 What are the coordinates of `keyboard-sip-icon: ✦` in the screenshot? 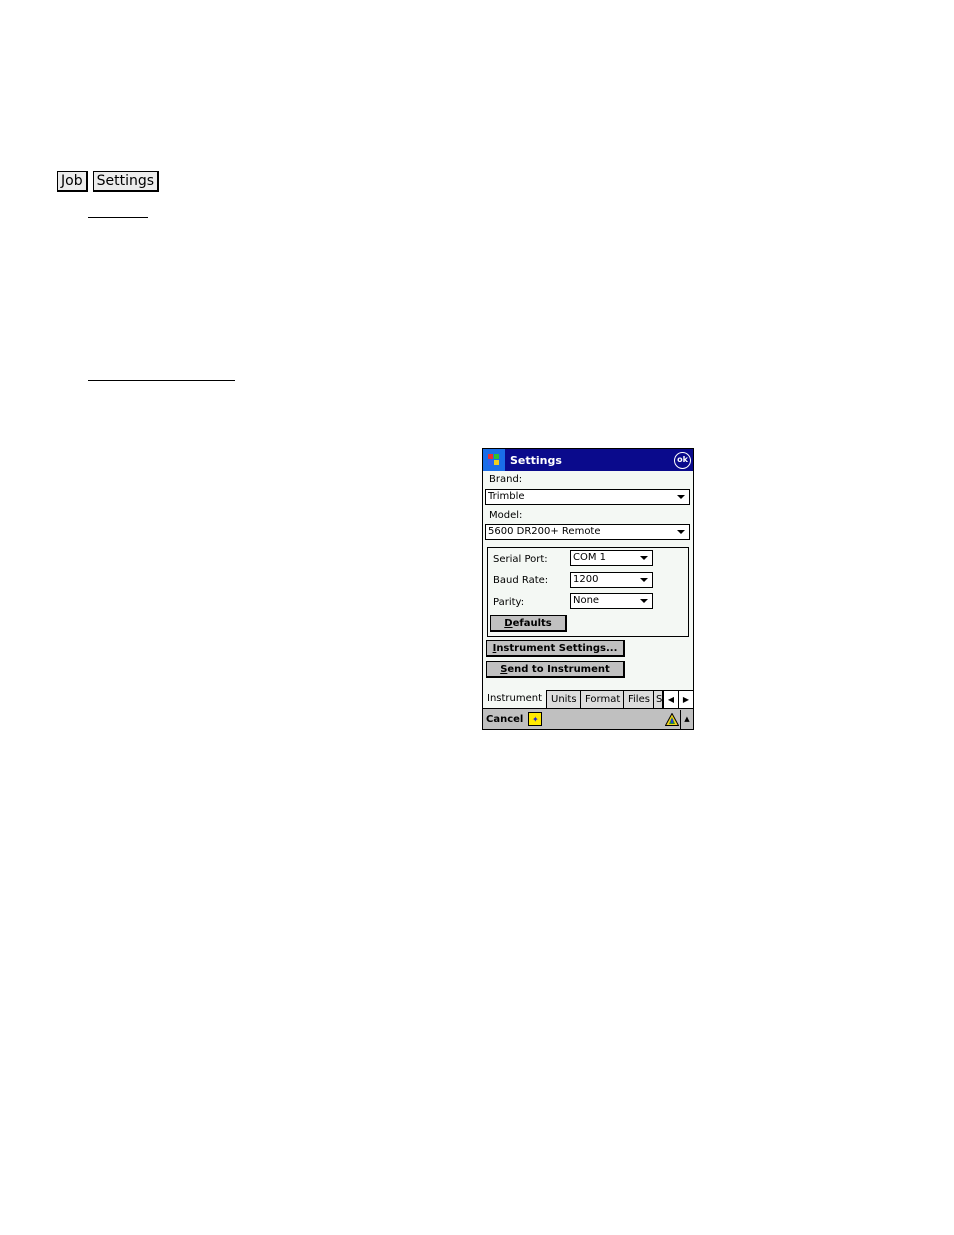 It's located at (535, 719).